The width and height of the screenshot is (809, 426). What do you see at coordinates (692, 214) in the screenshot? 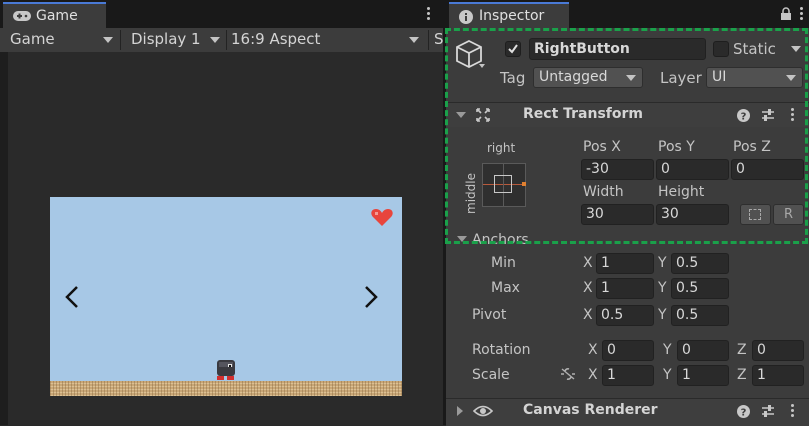
I see `height-field: 30` at bounding box center [692, 214].